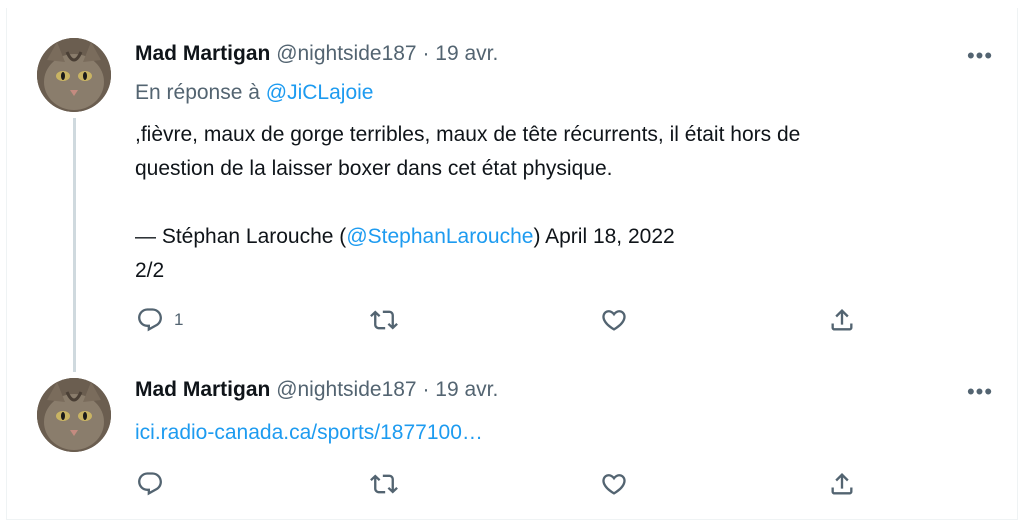 The width and height of the screenshot is (1020, 524). I want to click on reply-to-handle-link: @JiCLajoie, so click(320, 92).